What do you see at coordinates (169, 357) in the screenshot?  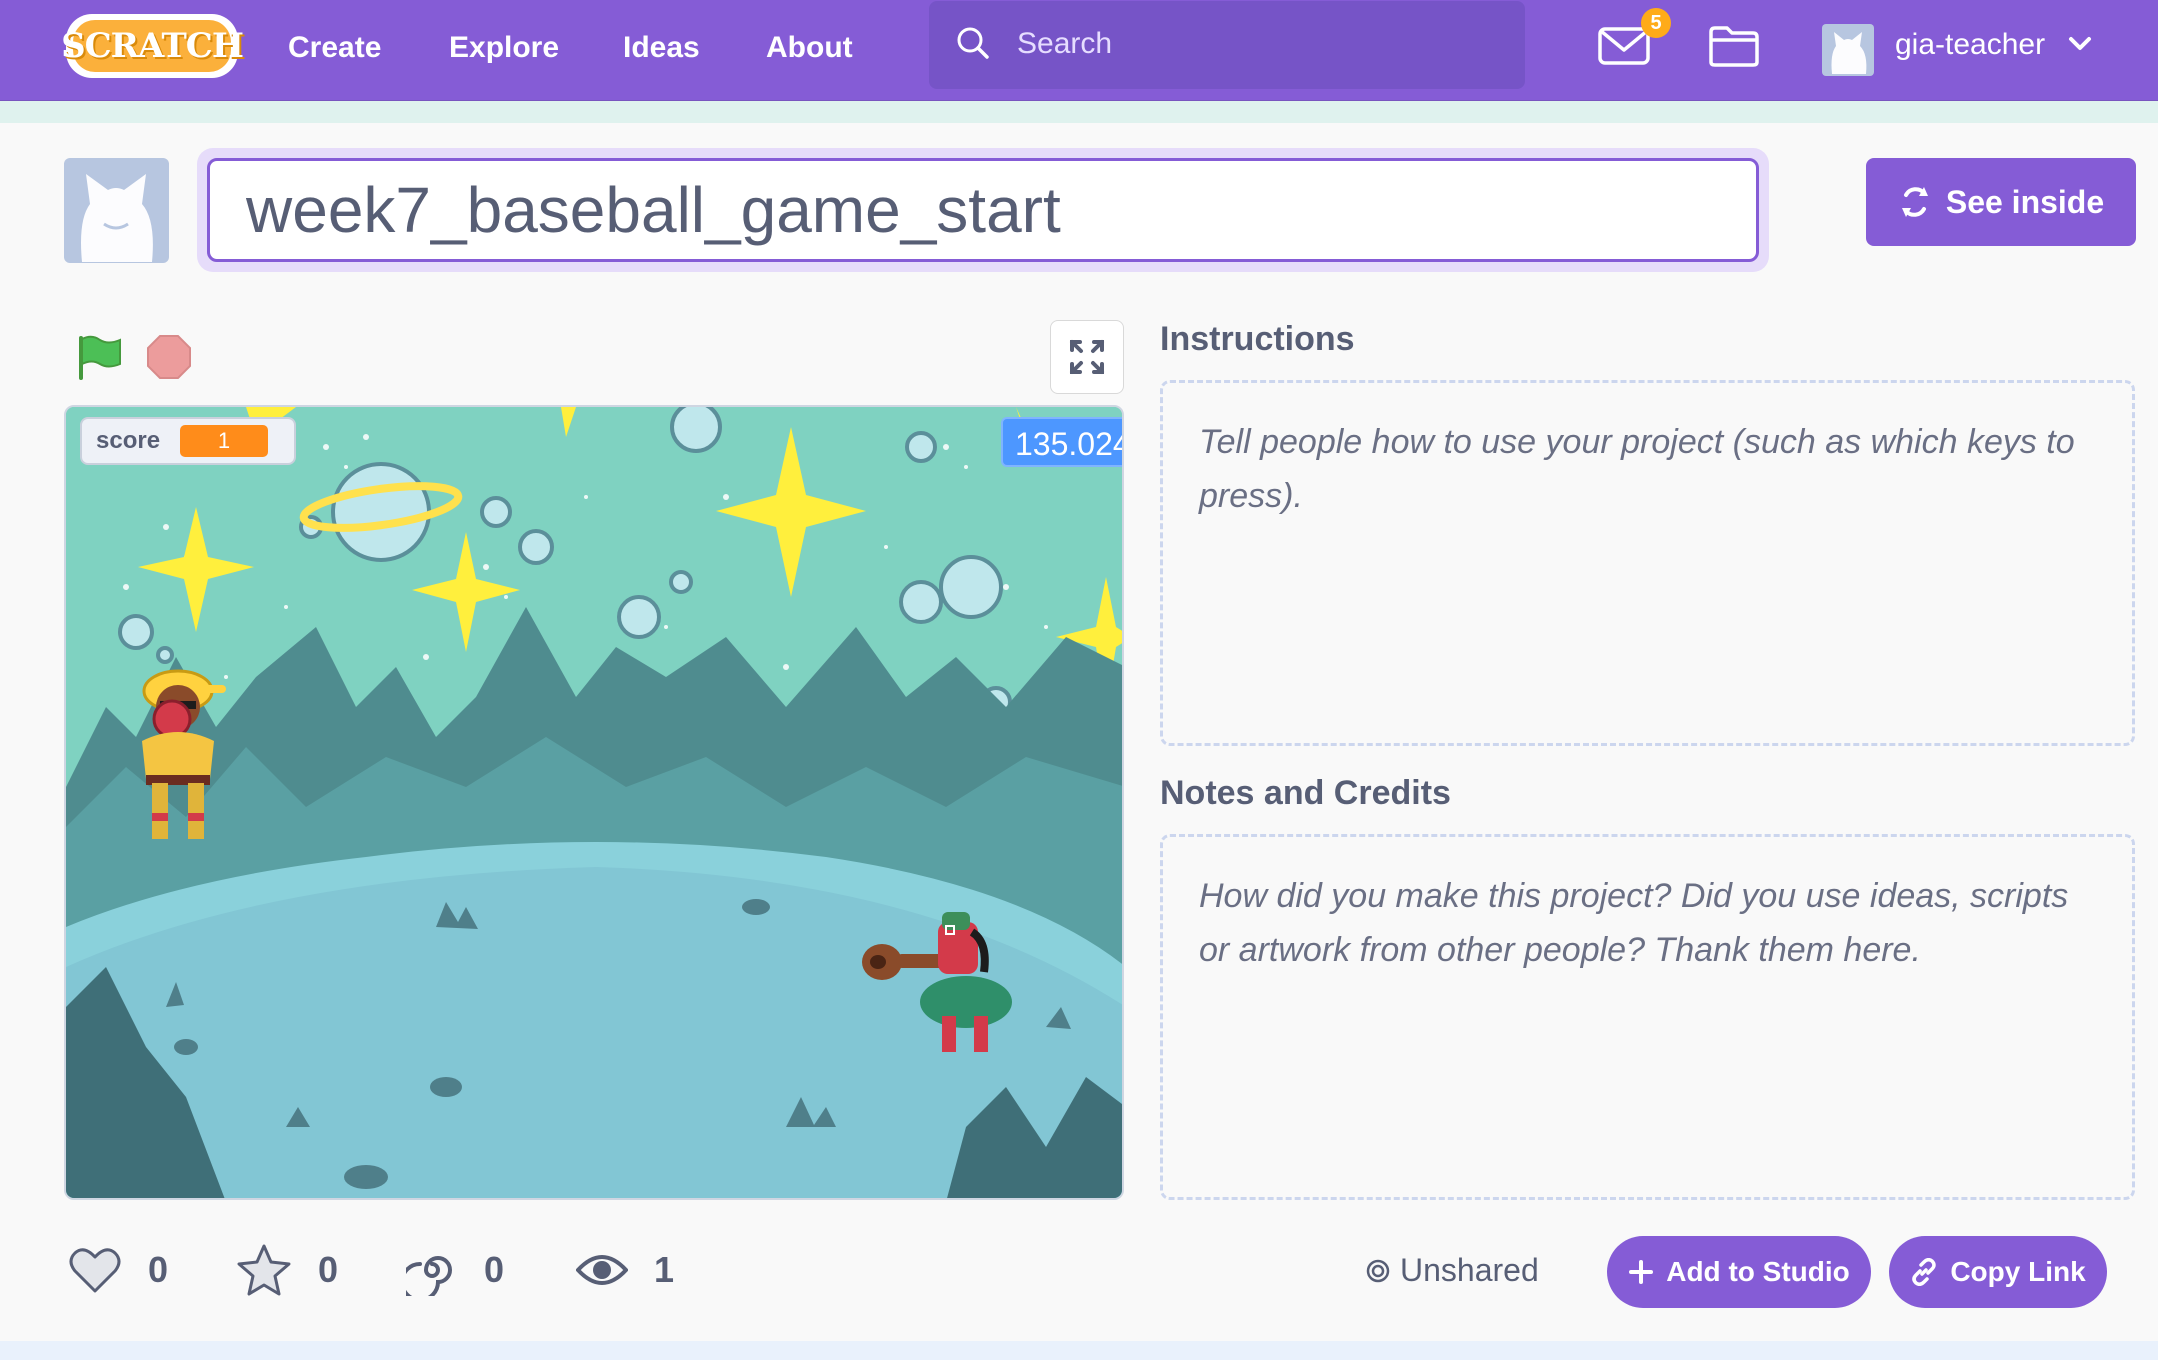 I see `stop-sign-icon` at bounding box center [169, 357].